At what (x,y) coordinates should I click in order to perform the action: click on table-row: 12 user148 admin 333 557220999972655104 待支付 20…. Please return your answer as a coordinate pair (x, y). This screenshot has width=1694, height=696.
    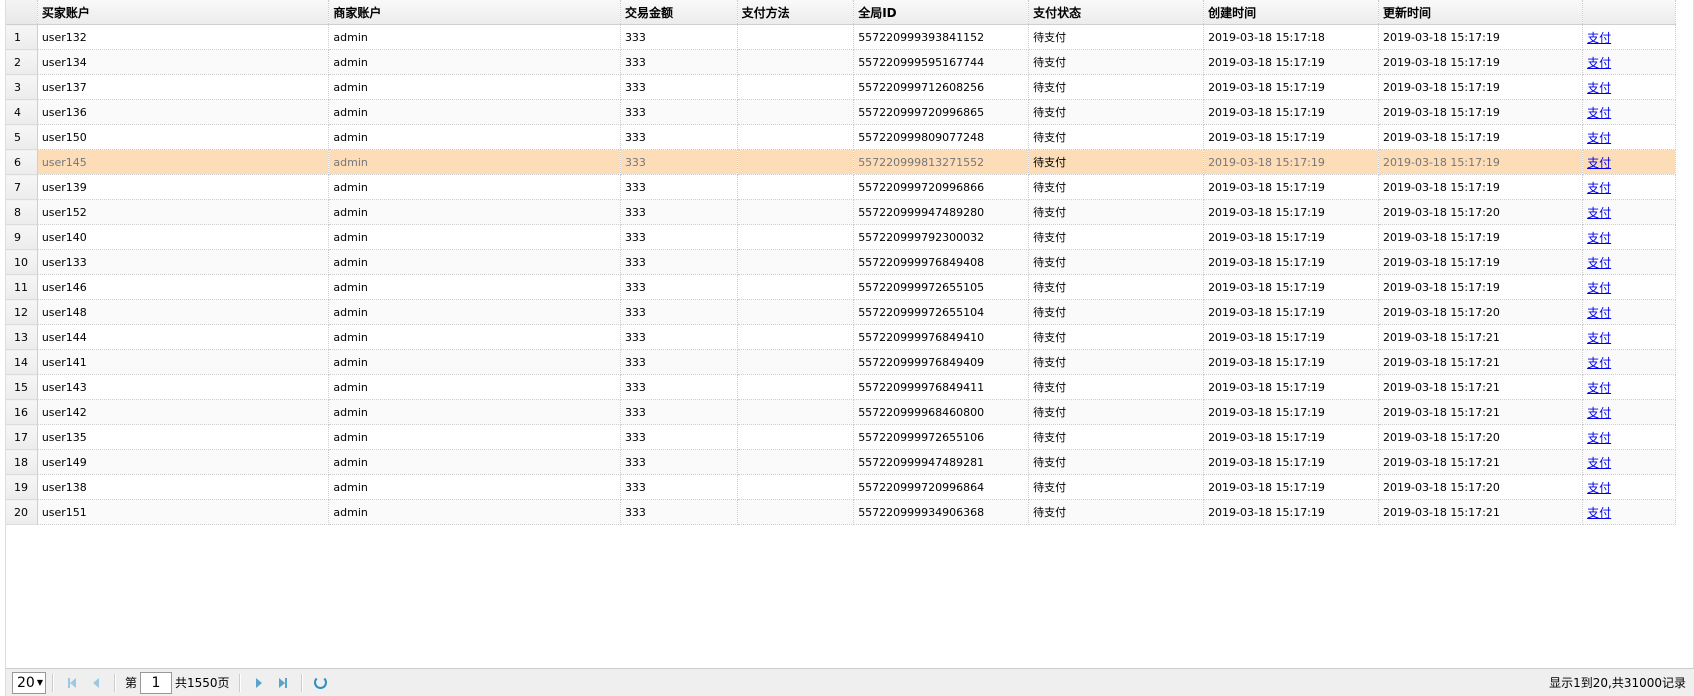
    Looking at the image, I should click on (841, 312).